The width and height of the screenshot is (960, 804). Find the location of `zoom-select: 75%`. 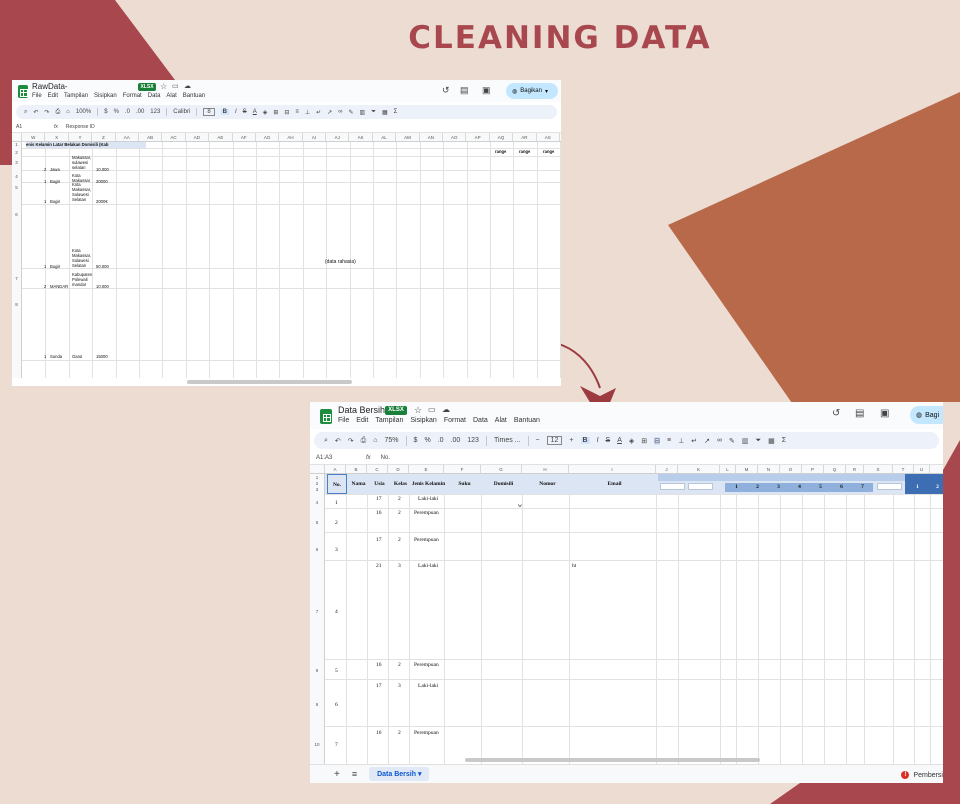

zoom-select: 75% is located at coordinates (392, 440).